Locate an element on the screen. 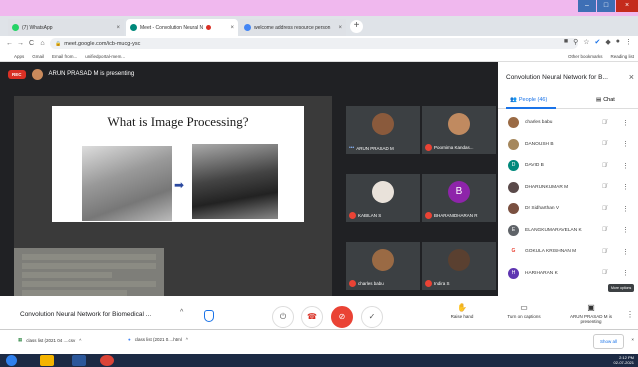  reload-icon: C is located at coordinates (31, 43).